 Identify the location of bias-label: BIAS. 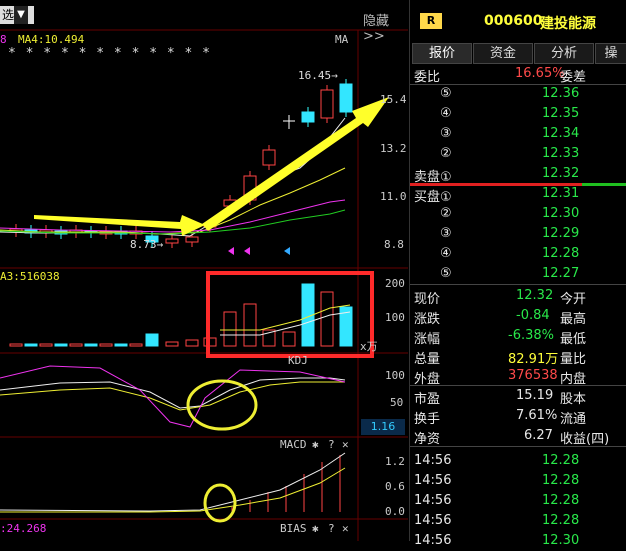
(293, 528).